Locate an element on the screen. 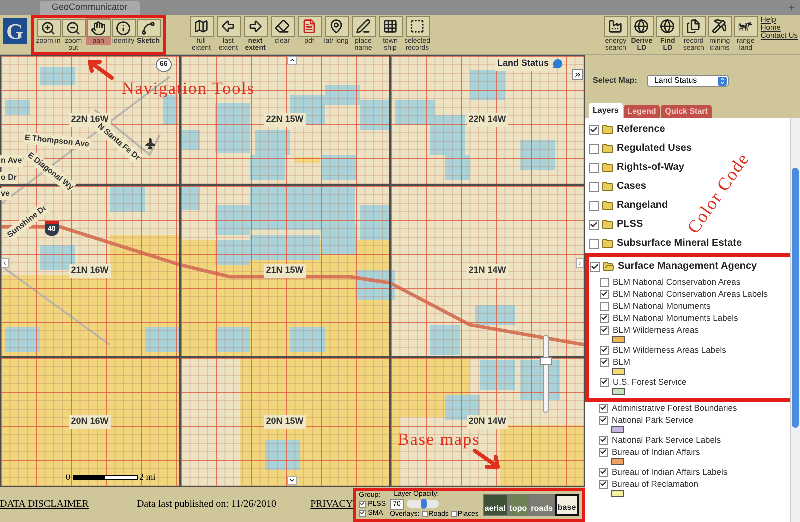 The height and width of the screenshot is (522, 800). basemap-button: base is located at coordinates (567, 505).